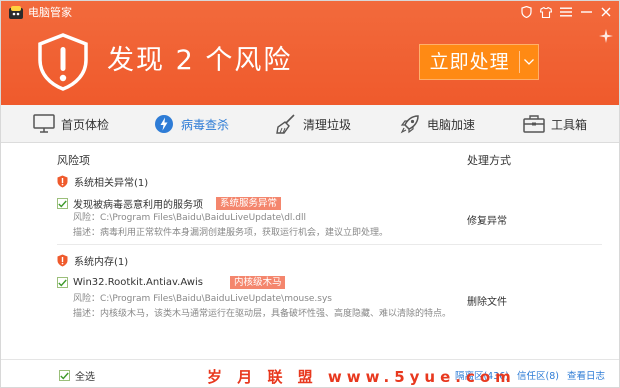  What do you see at coordinates (85, 377) in the screenshot?
I see `select-all-label: 全选` at bounding box center [85, 377].